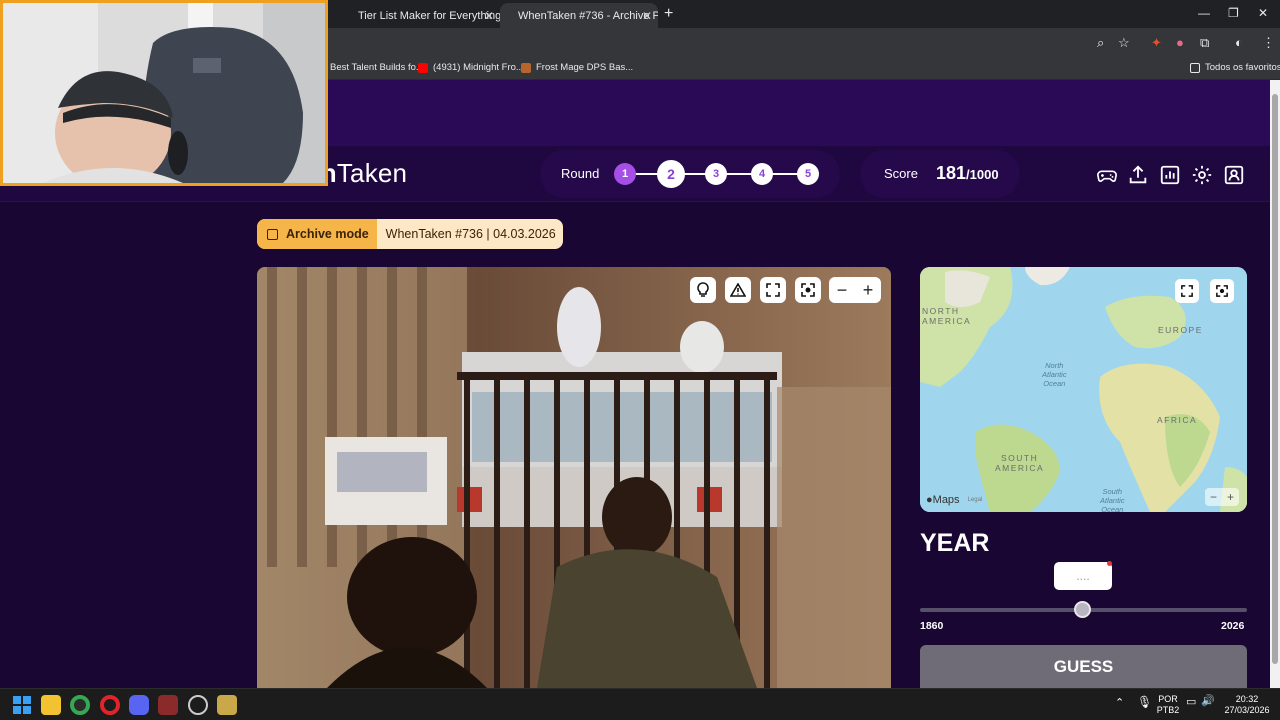 The height and width of the screenshot is (720, 1280). What do you see at coordinates (1242, 67) in the screenshot?
I see `bookmark-folder-label: Todos os favoritos` at bounding box center [1242, 67].